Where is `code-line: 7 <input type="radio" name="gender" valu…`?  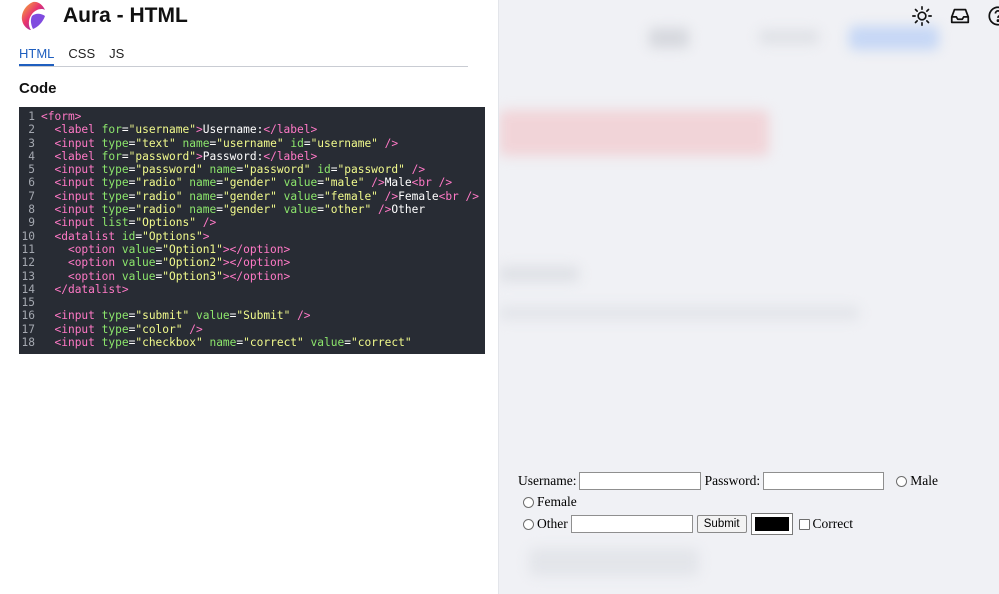
code-line: 7 <input type="radio" name="gender" valu… is located at coordinates (252, 196).